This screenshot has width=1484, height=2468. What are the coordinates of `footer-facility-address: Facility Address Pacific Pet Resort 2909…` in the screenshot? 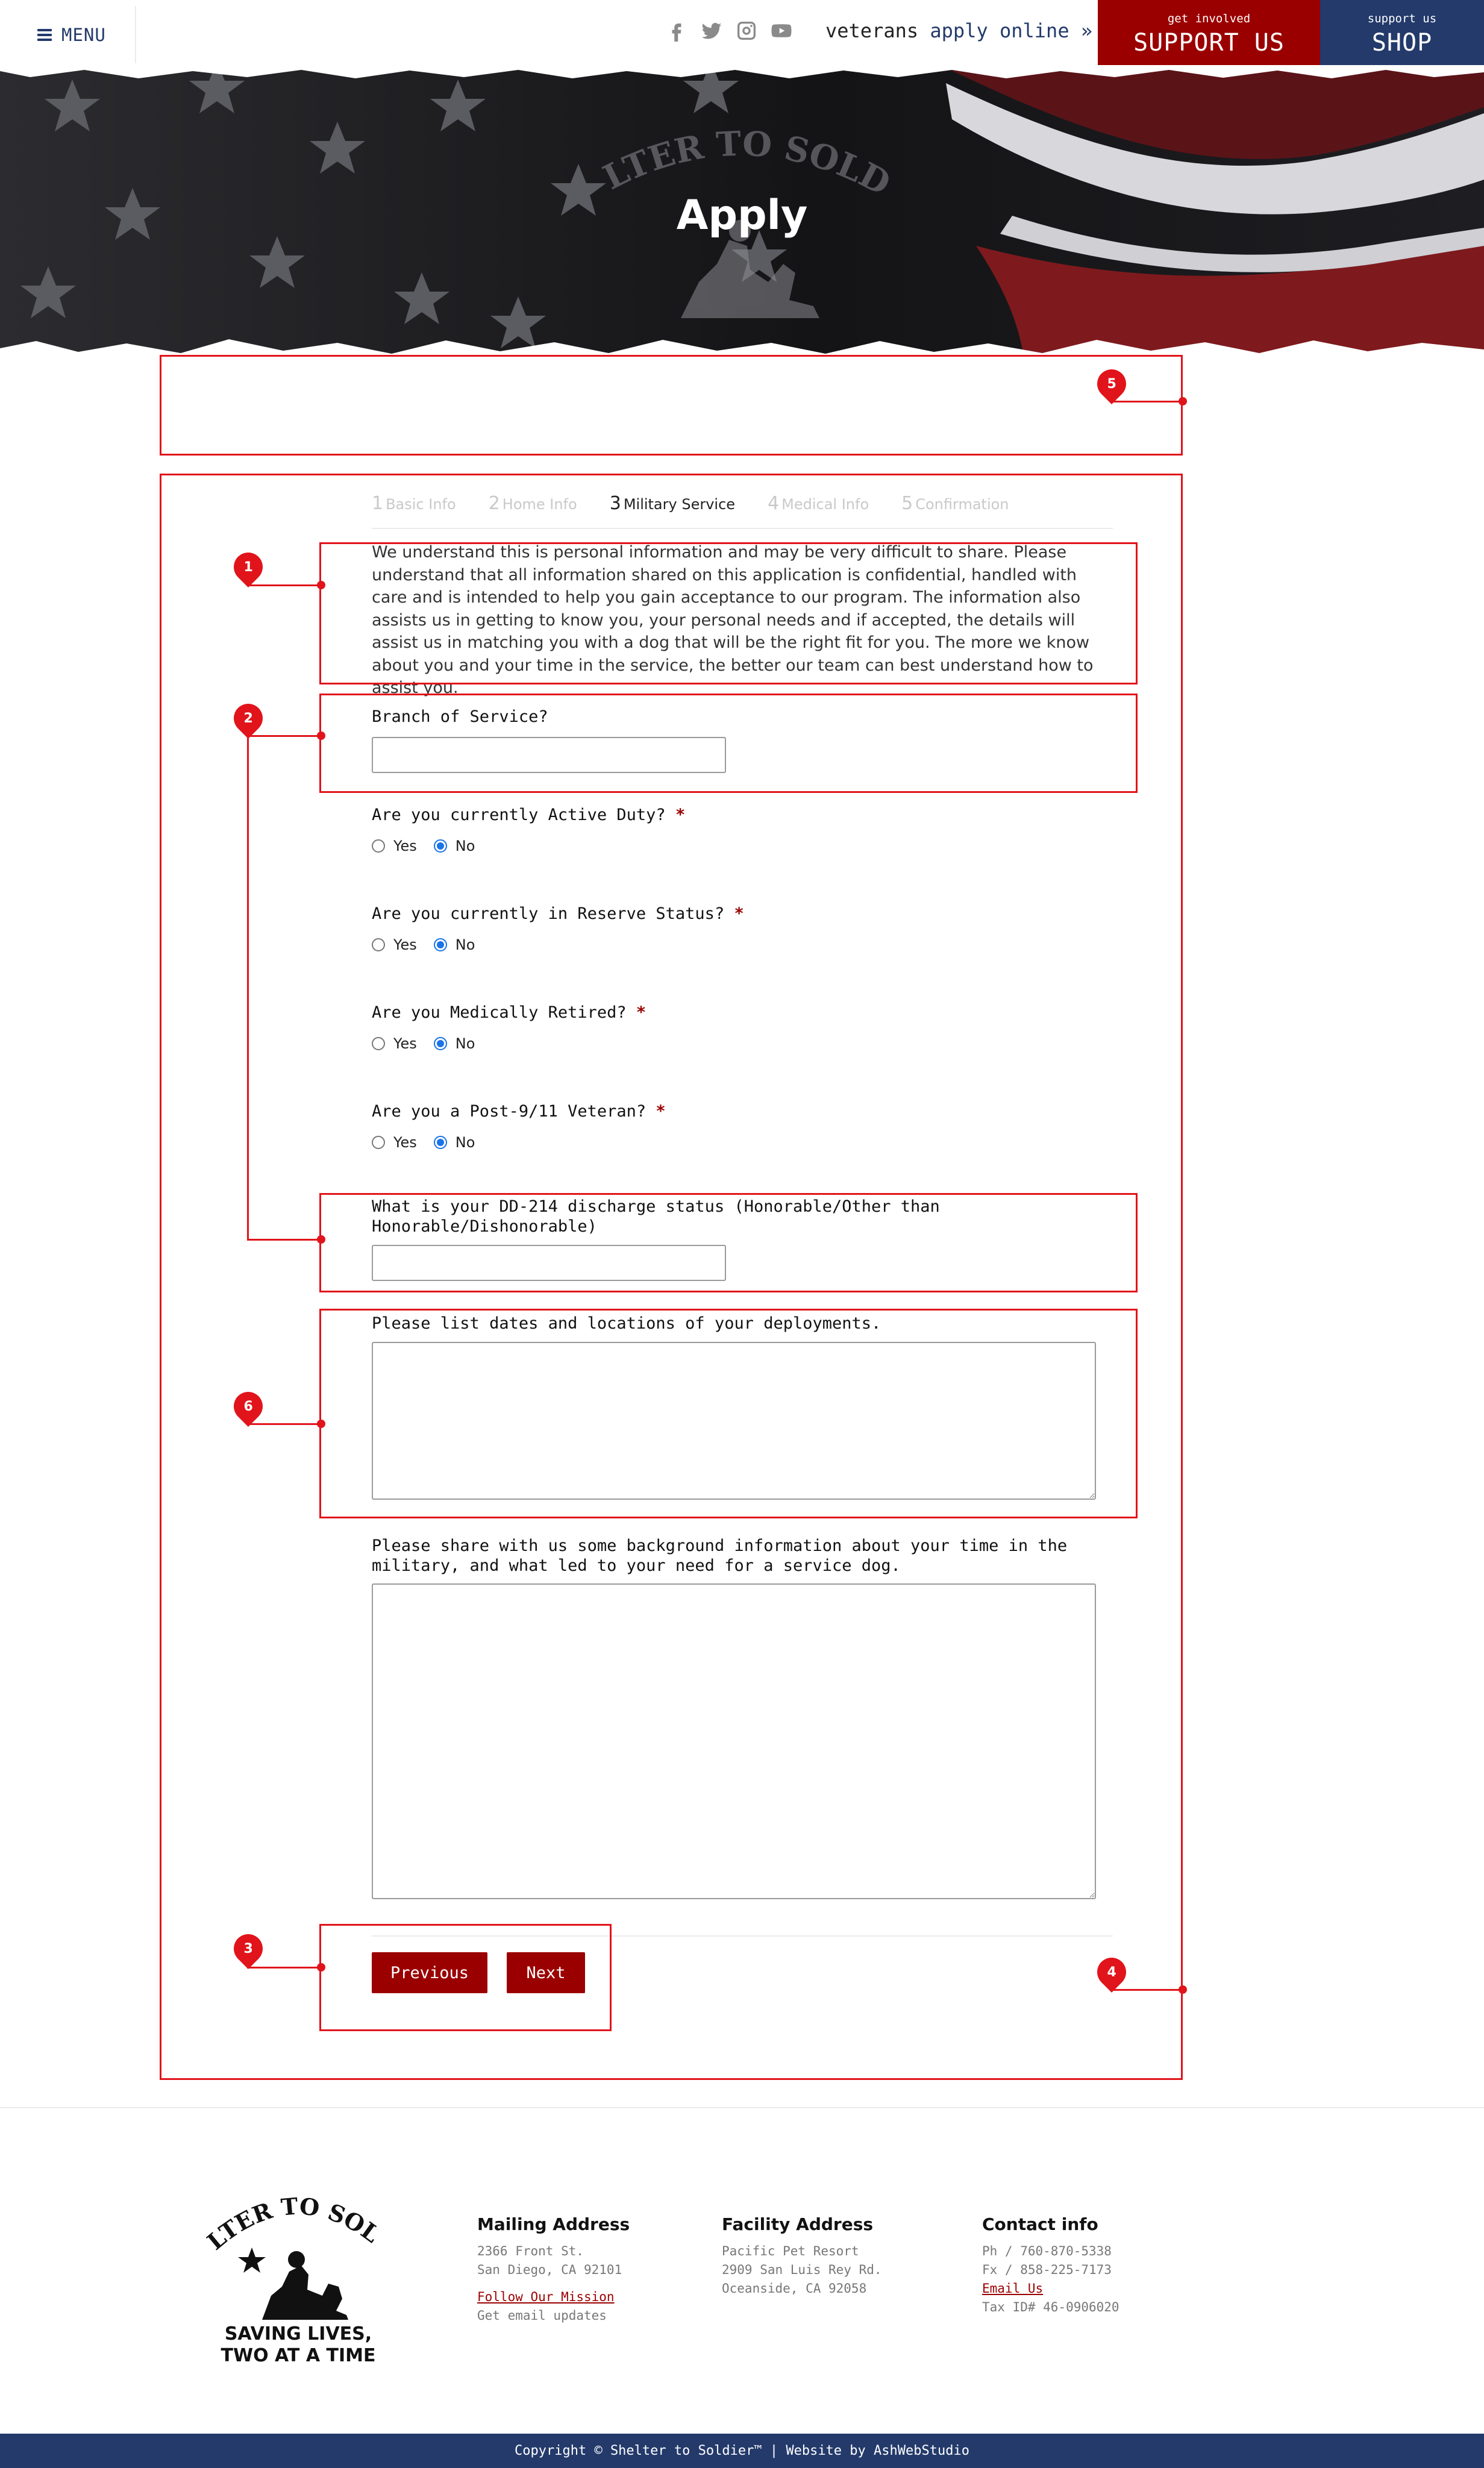 It's located at (802, 2256).